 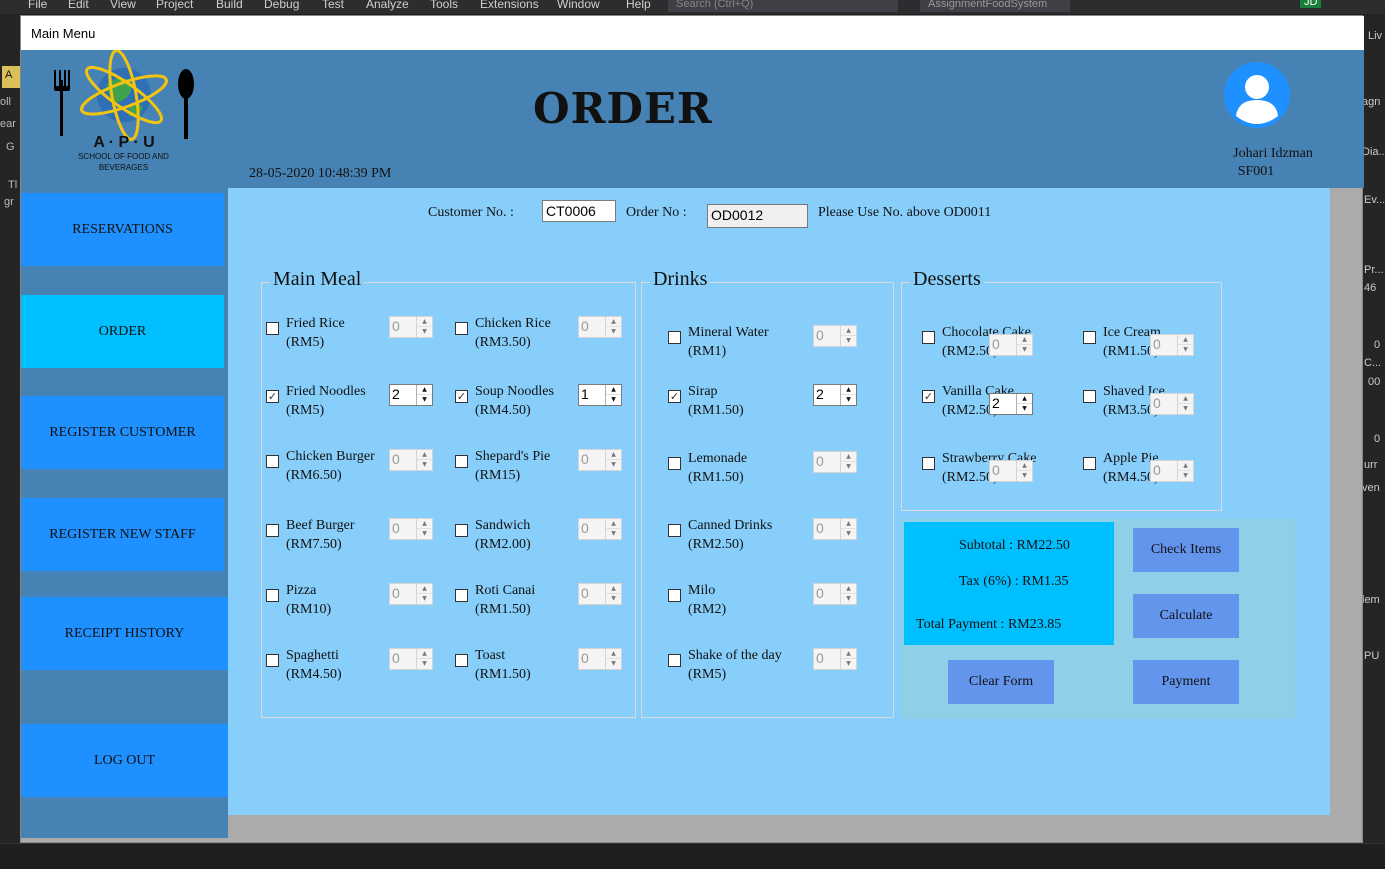 What do you see at coordinates (411, 327) in the screenshot?
I see `quantity-stepper-fried-rice: 0 ▲ ▼` at bounding box center [411, 327].